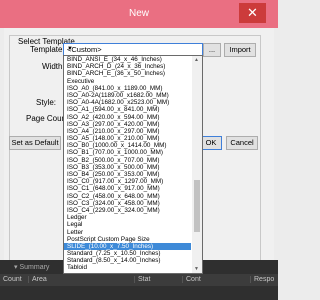  Describe the element at coordinates (127, 246) in the screenshot. I see `dropdown-item: SLIDE_(10.00_x_7.50_Inches)` at that location.